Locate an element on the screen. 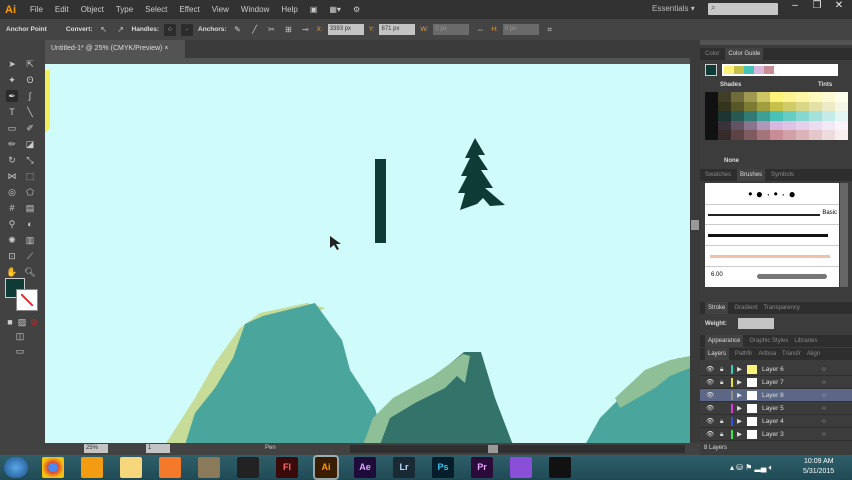  brush-arrow is located at coordinates (772, 256).